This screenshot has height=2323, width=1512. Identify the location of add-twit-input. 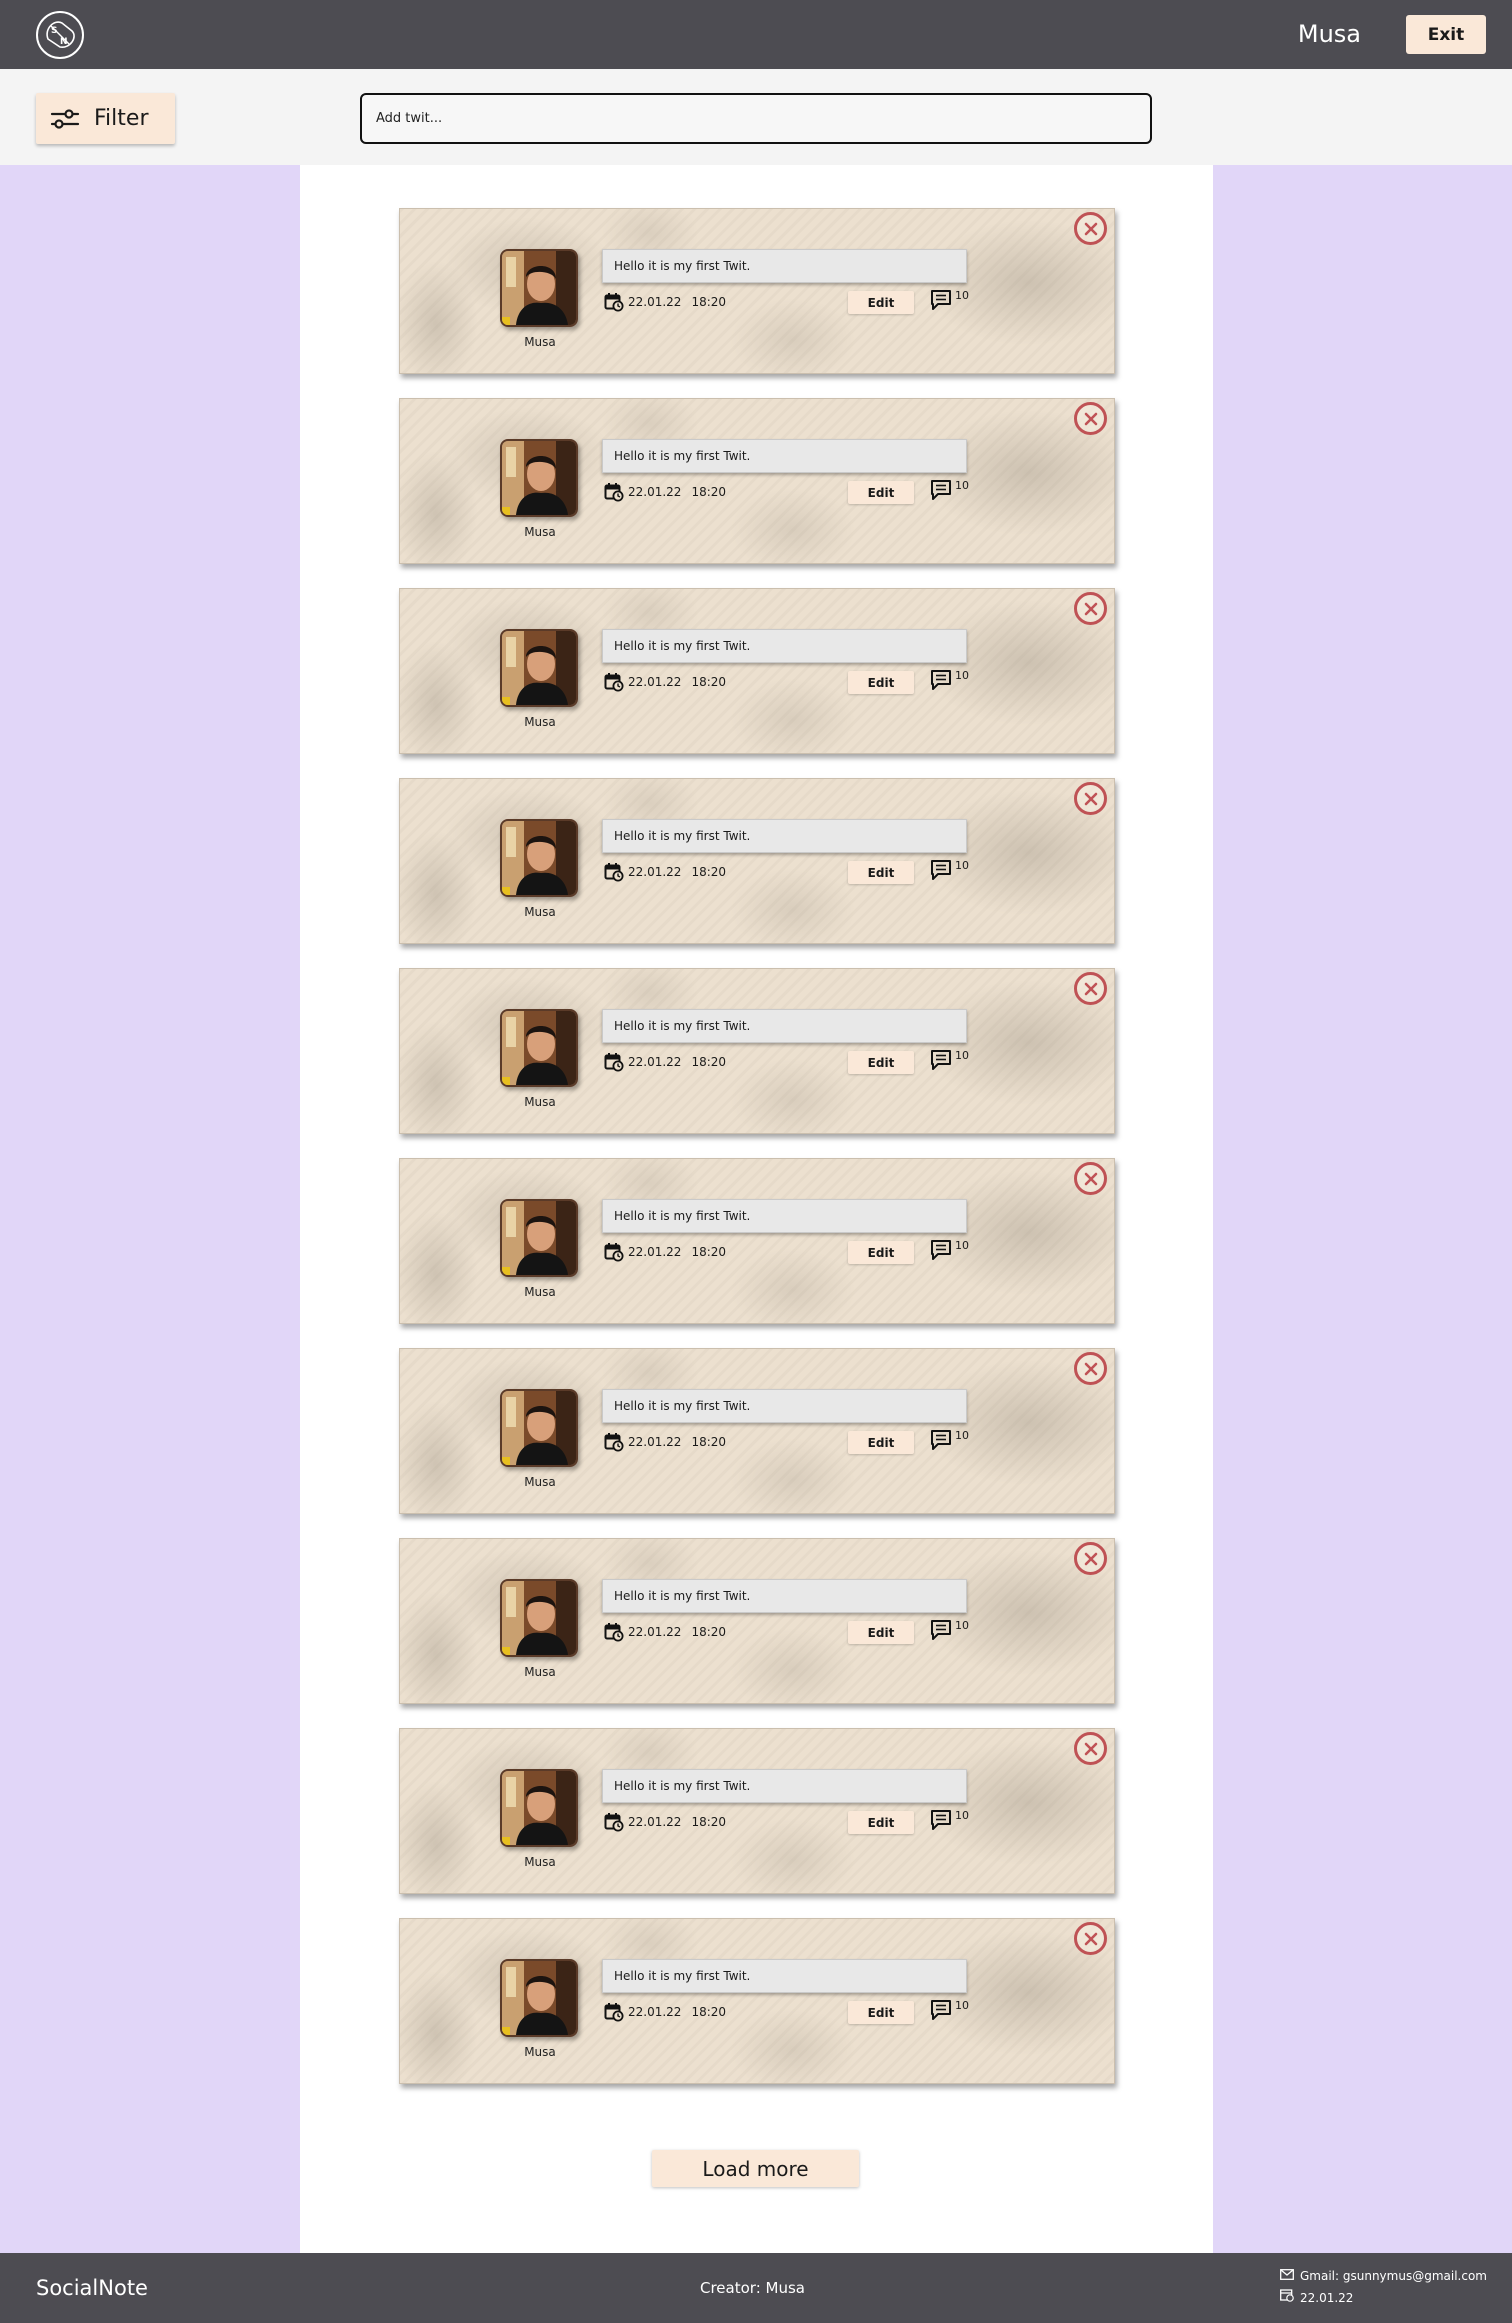
(756, 118).